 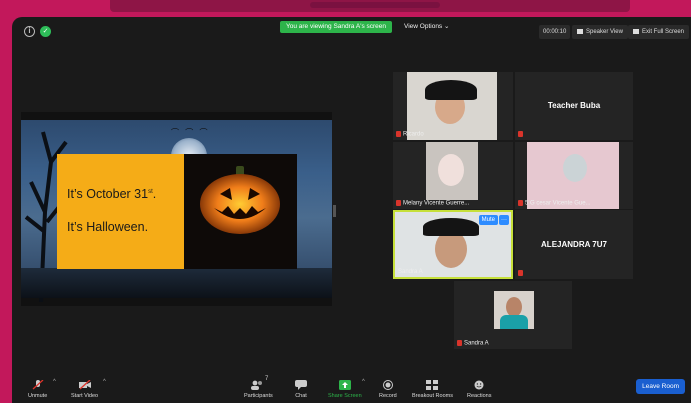 I want to click on slide-line-1-end: ., so click(x=154, y=194).